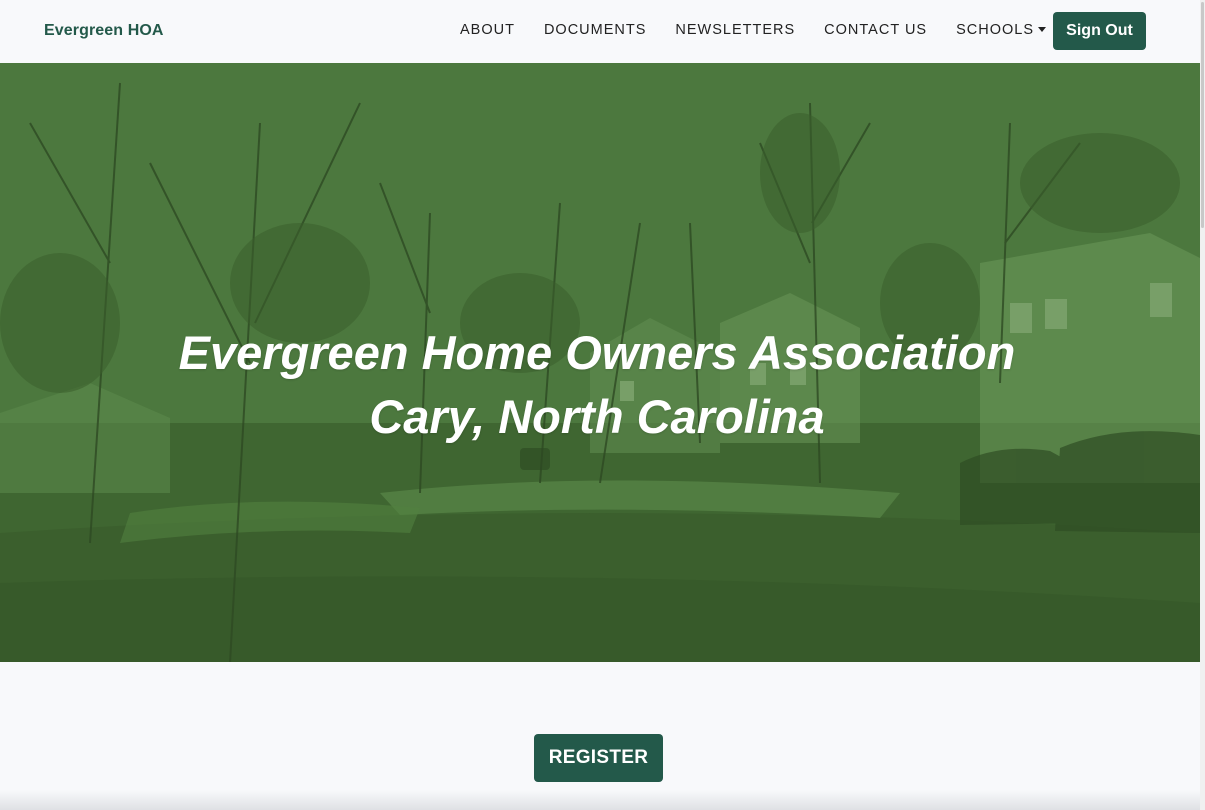  What do you see at coordinates (104, 31) in the screenshot?
I see `brand-logo-link: Evergreen HOA` at bounding box center [104, 31].